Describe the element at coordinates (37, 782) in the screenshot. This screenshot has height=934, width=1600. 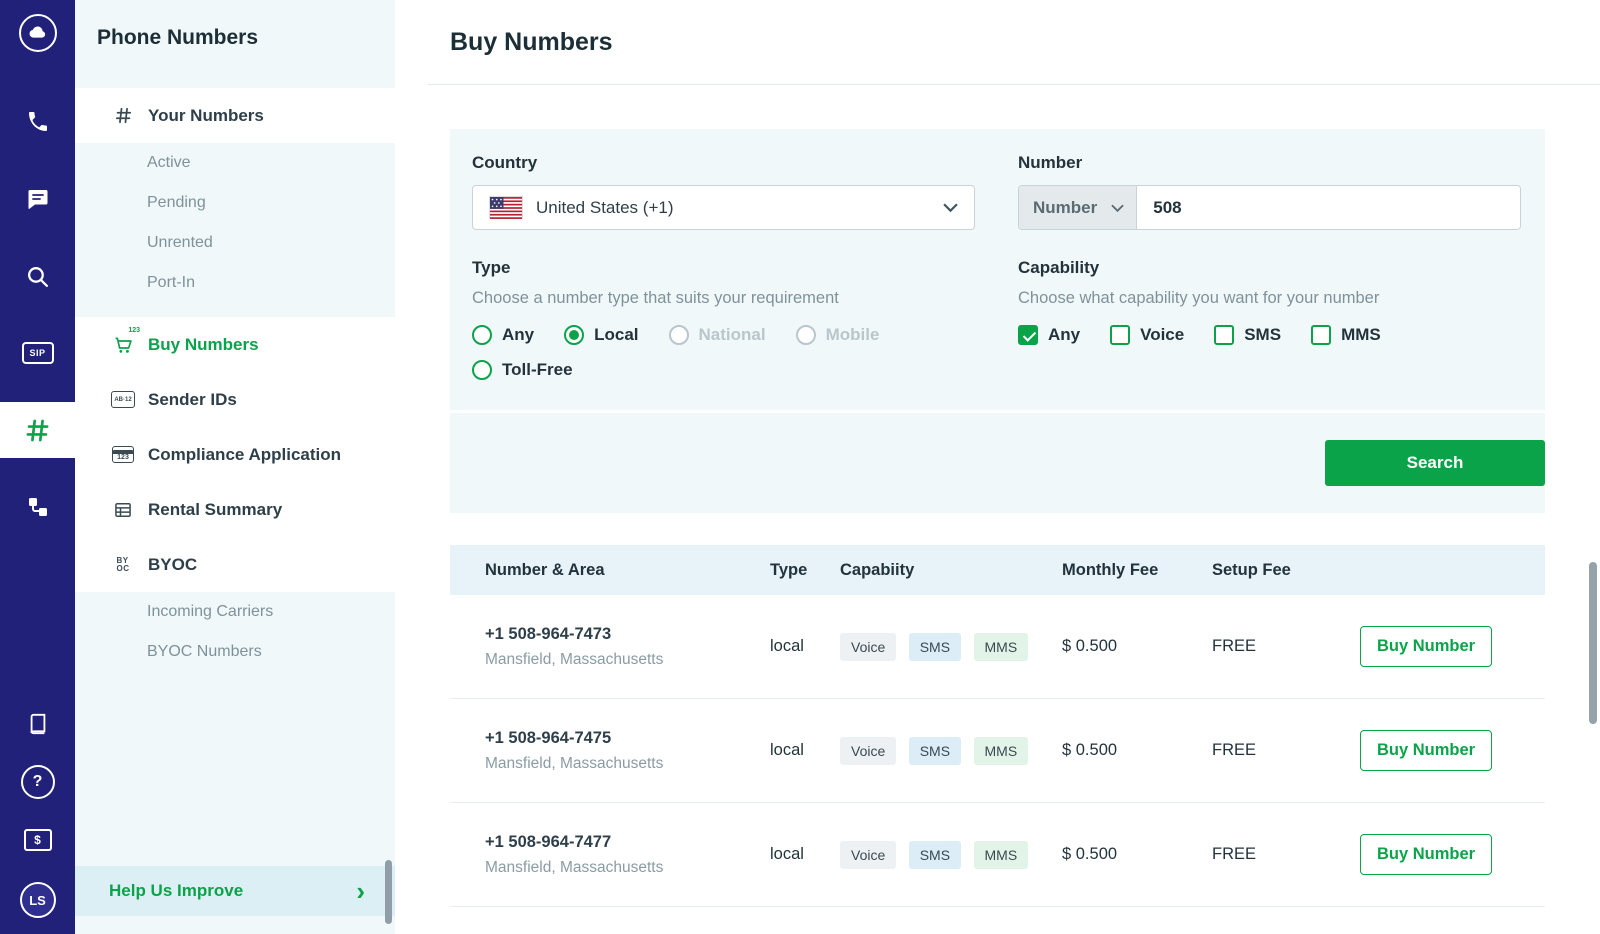
I see `help-icon: ?` at that location.